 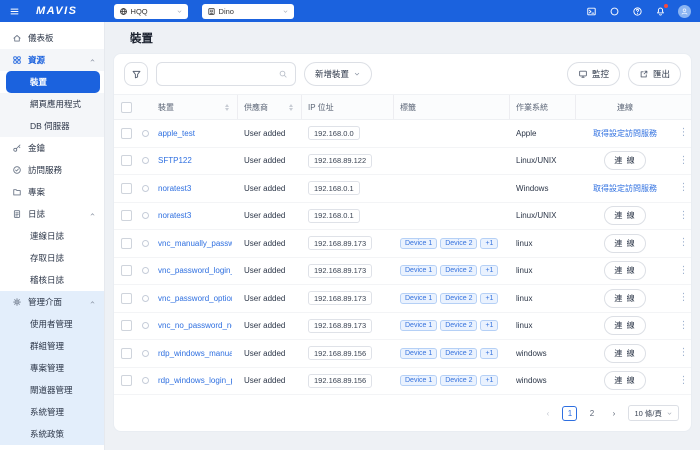 What do you see at coordinates (570, 413) in the screenshot?
I see `pagination-page-1: 1` at bounding box center [570, 413].